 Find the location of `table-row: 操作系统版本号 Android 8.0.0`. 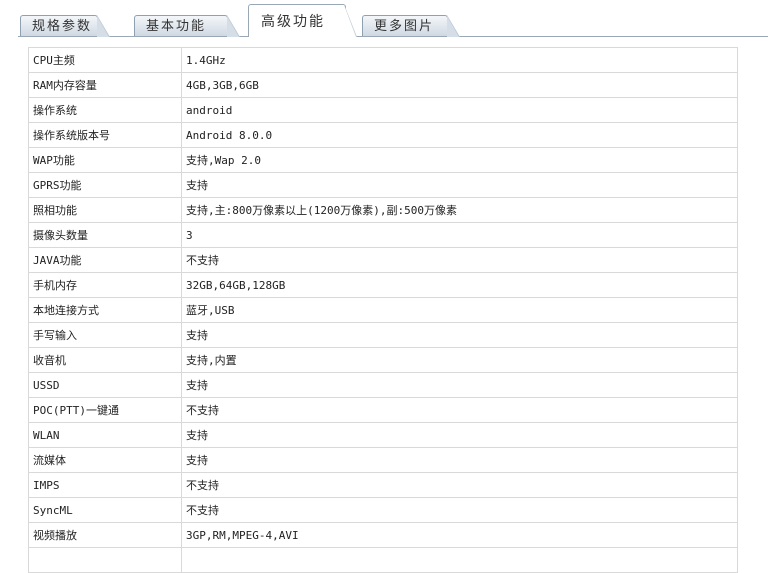

table-row: 操作系统版本号 Android 8.0.0 is located at coordinates (383, 135).